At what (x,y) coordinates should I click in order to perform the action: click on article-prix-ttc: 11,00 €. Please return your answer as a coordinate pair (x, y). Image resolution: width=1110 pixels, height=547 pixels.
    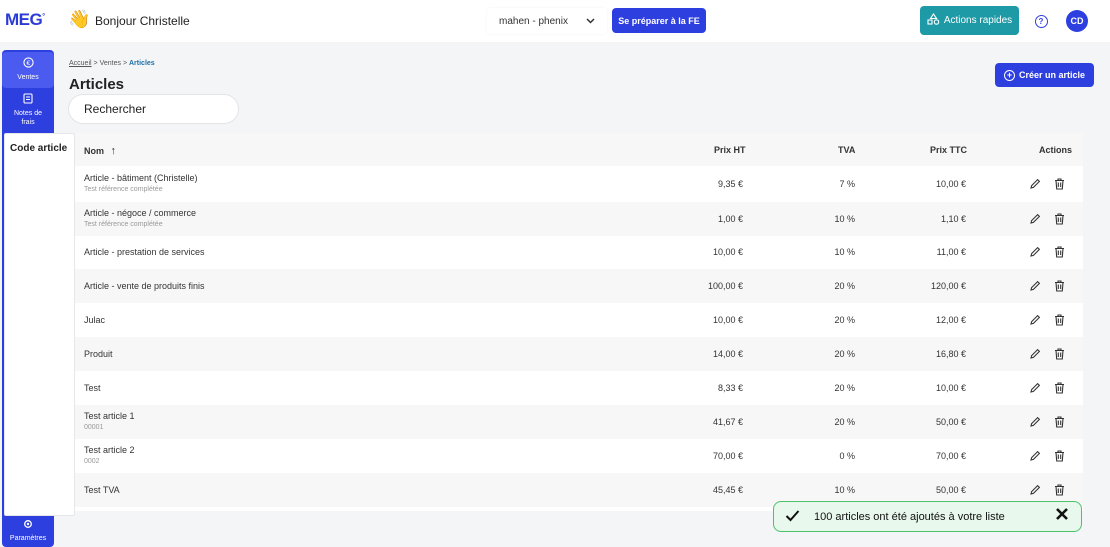
    Looking at the image, I should click on (951, 252).